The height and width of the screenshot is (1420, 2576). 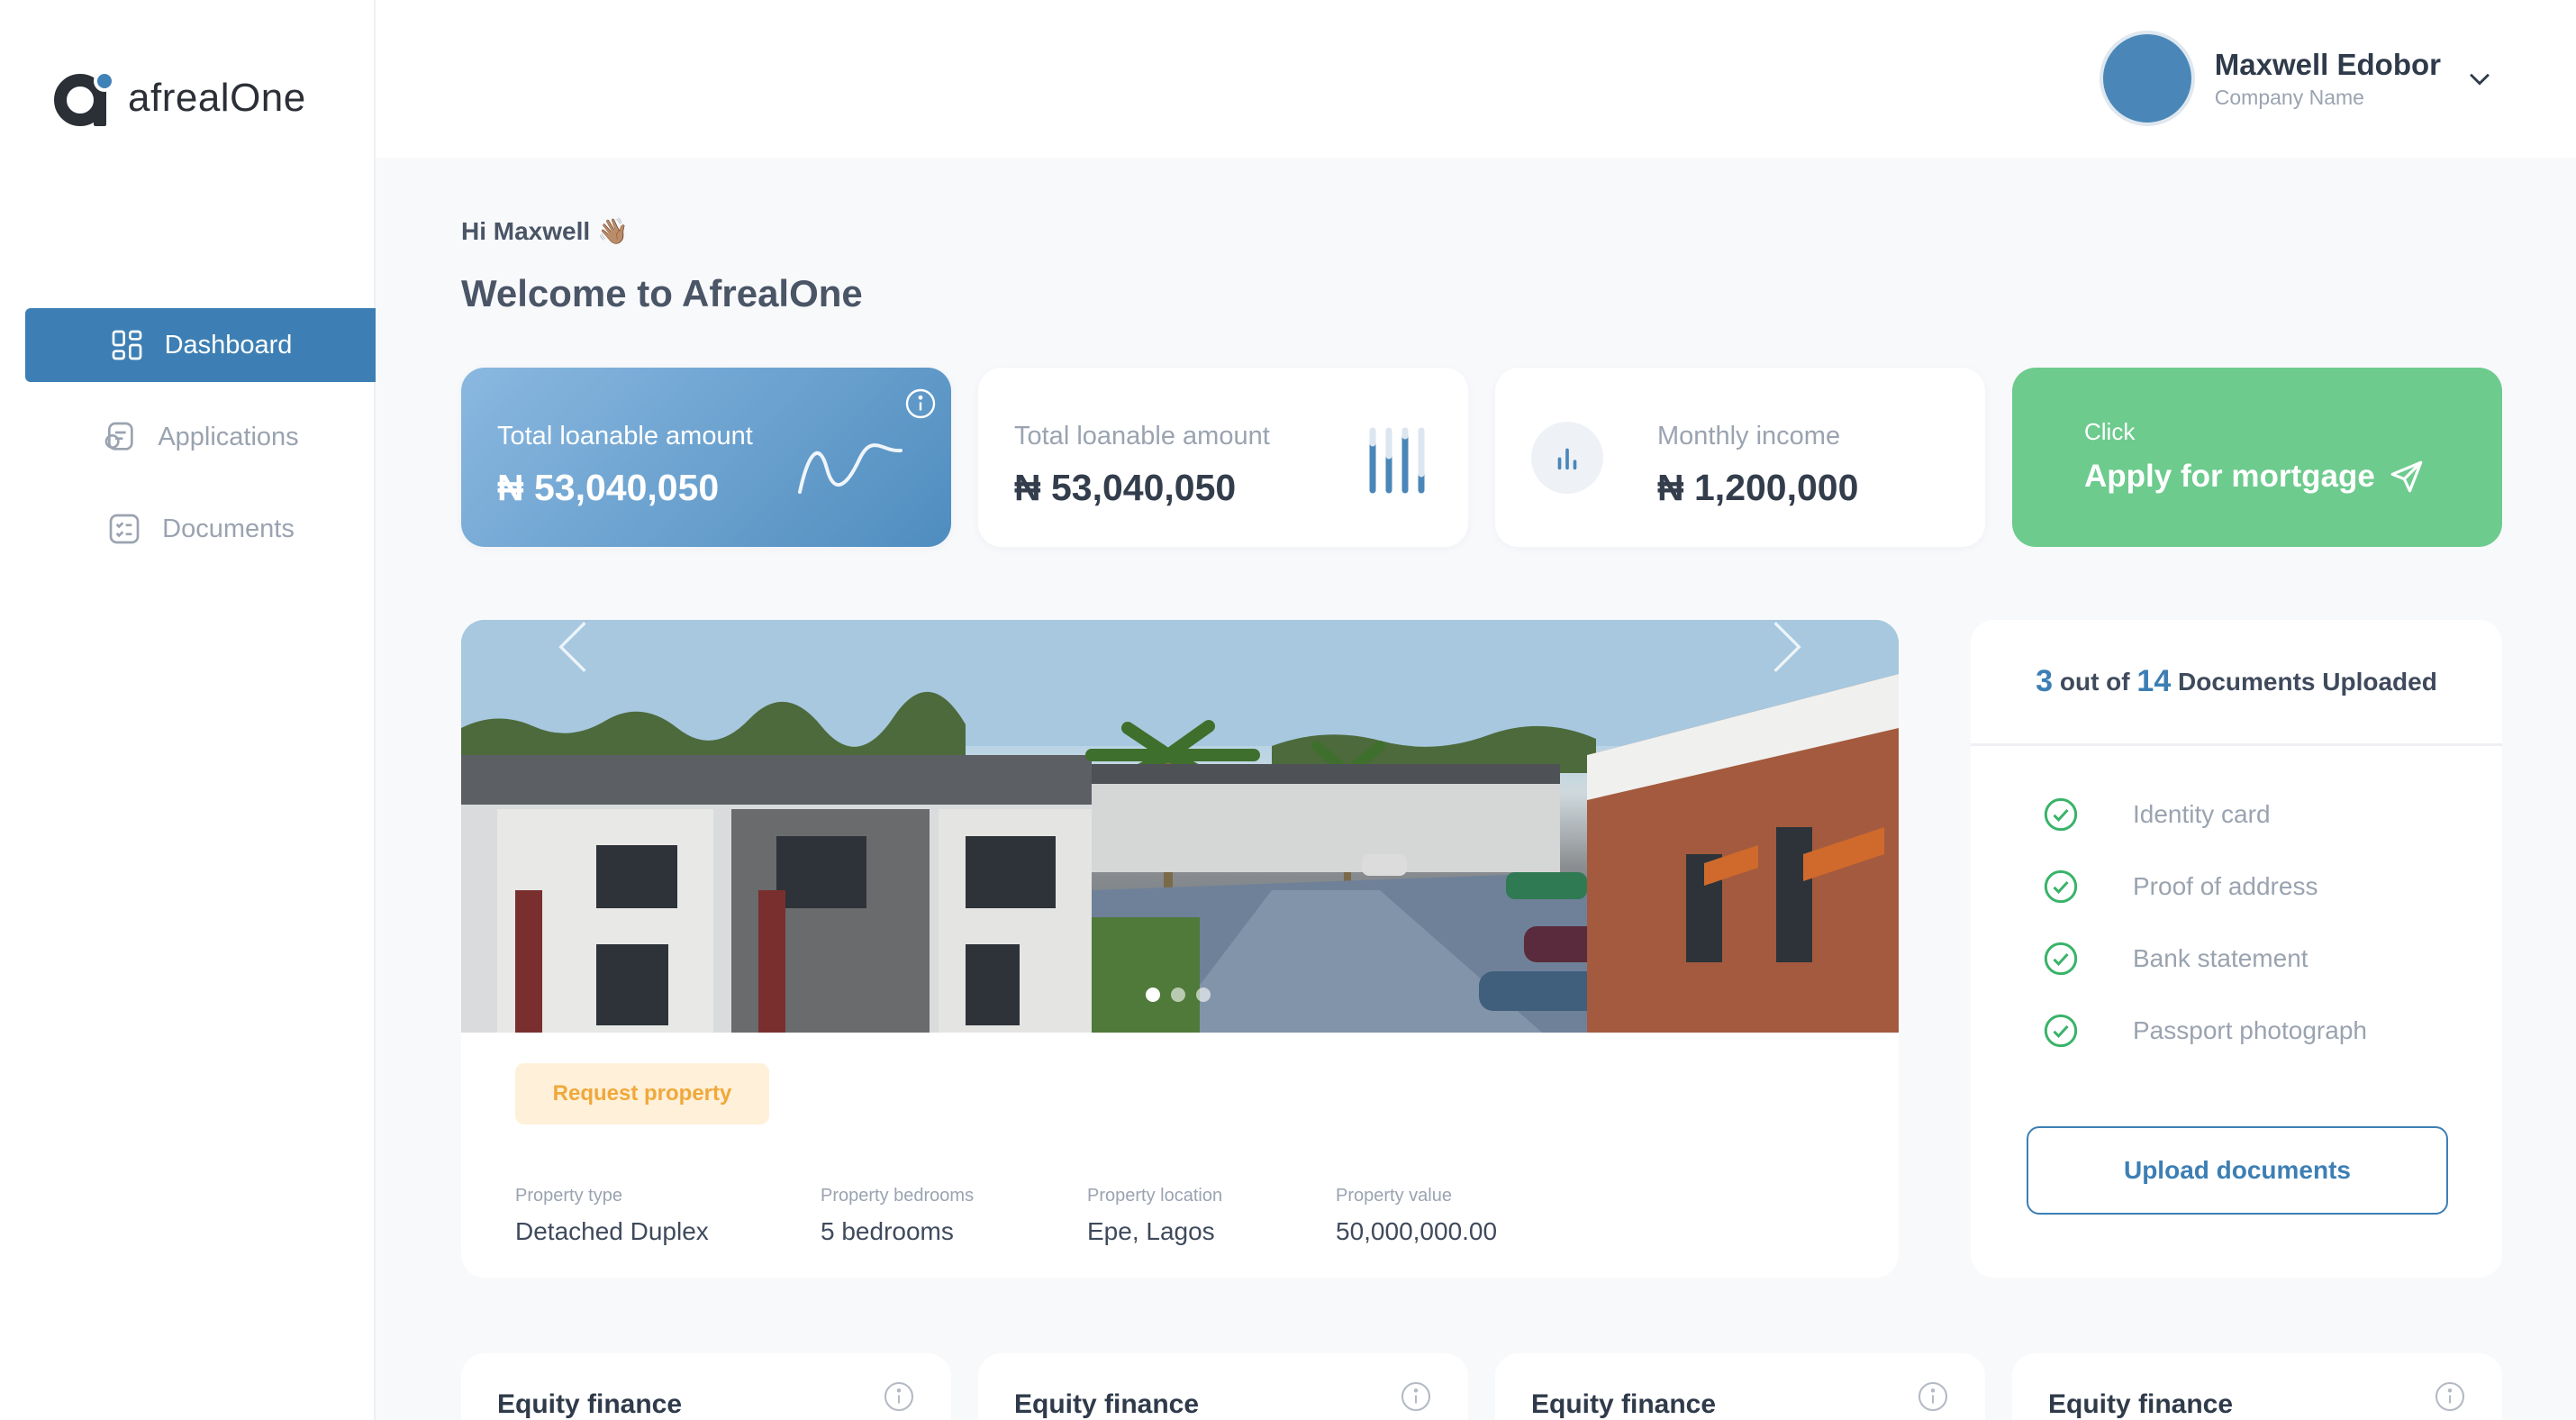 I want to click on detail-value: 50,000,000.00, so click(x=1417, y=1231).